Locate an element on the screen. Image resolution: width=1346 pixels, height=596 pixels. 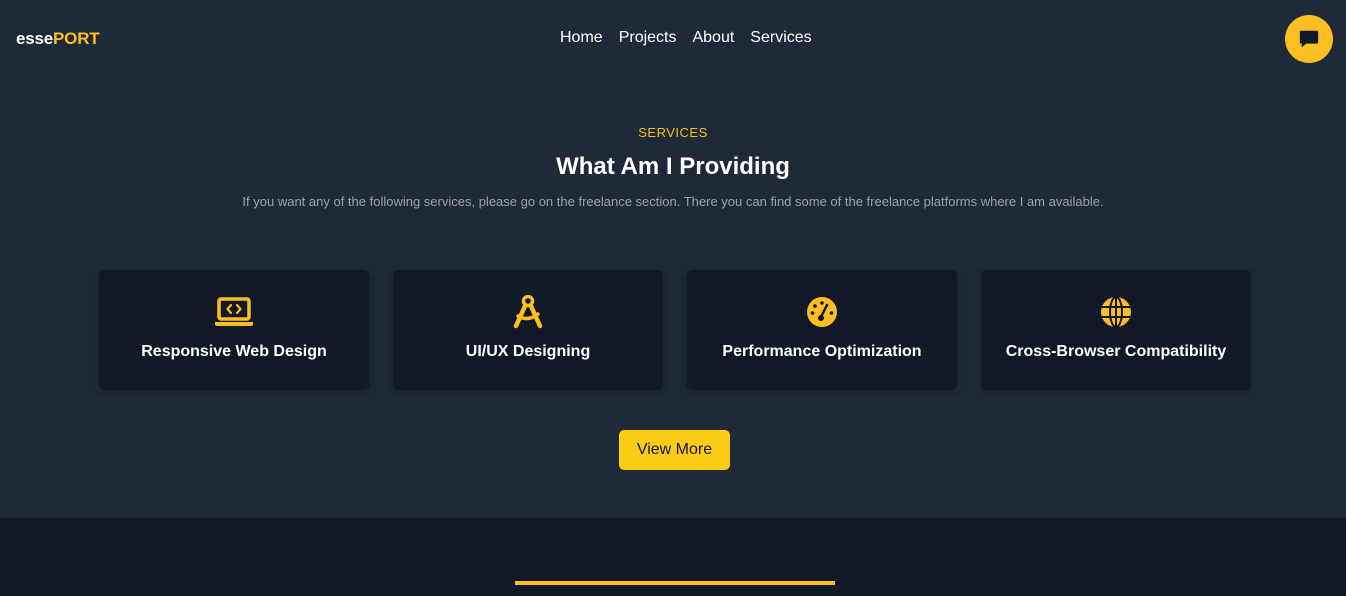
section-title: What Am I Providing is located at coordinates (673, 166).